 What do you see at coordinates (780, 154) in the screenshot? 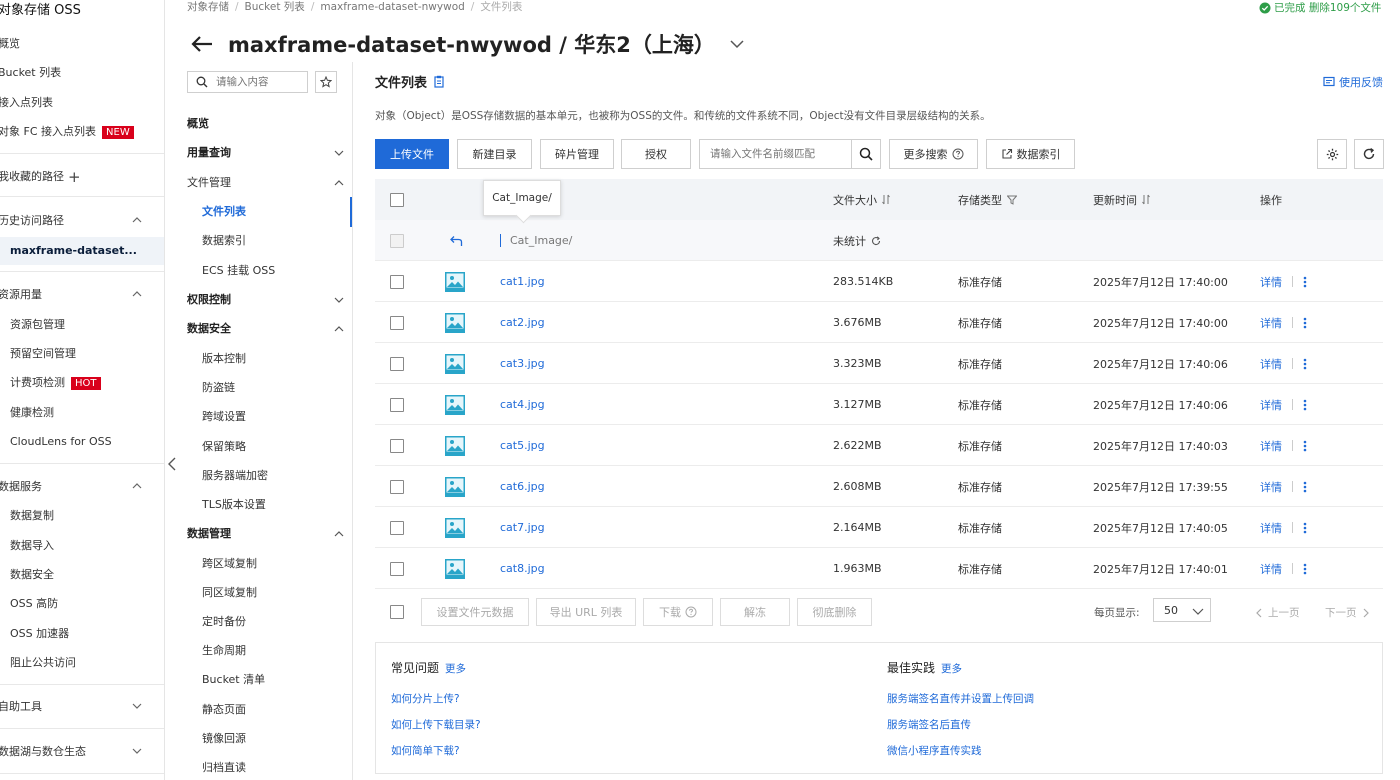
I see `file-search-input` at bounding box center [780, 154].